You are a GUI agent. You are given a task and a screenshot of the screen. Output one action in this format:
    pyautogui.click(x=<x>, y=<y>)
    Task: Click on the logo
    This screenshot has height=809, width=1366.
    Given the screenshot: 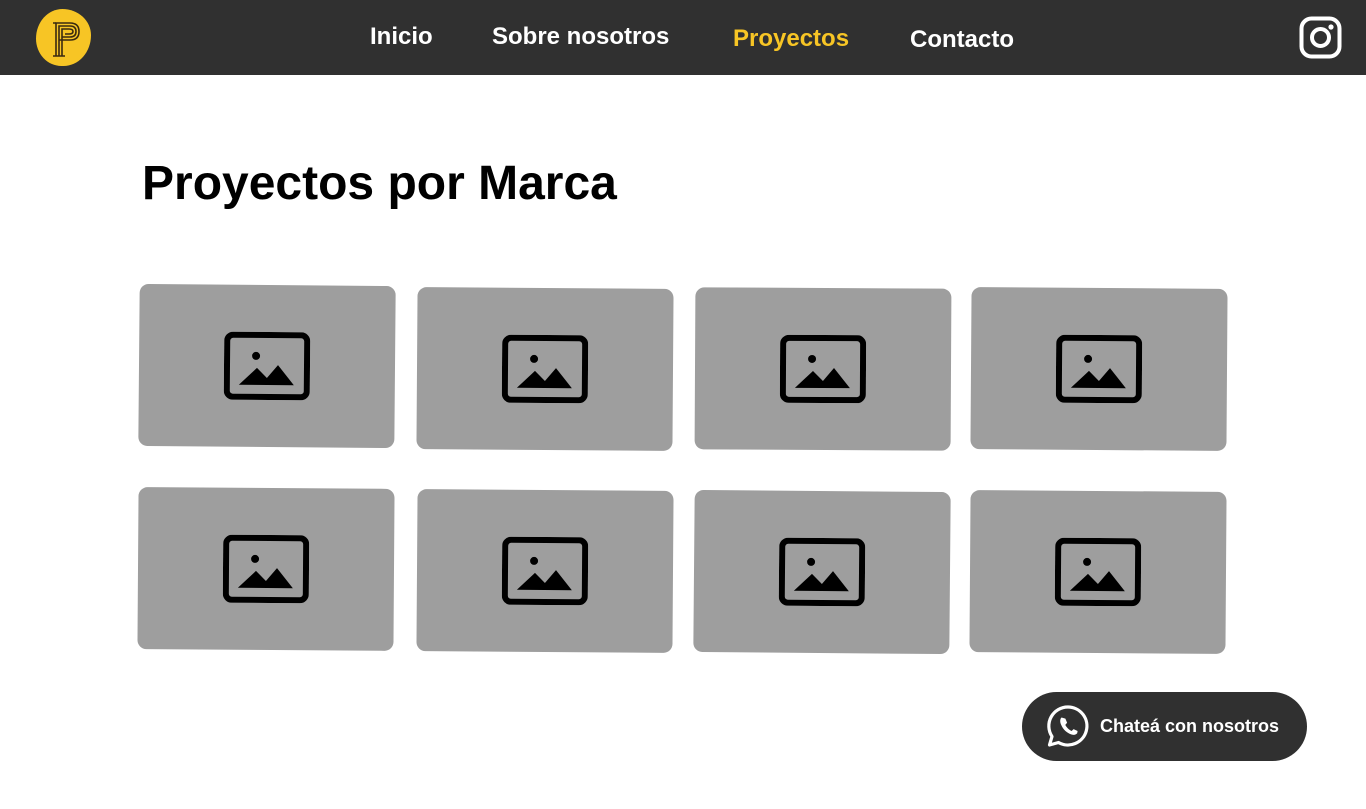 What is the action you would take?
    pyautogui.click(x=63, y=37)
    